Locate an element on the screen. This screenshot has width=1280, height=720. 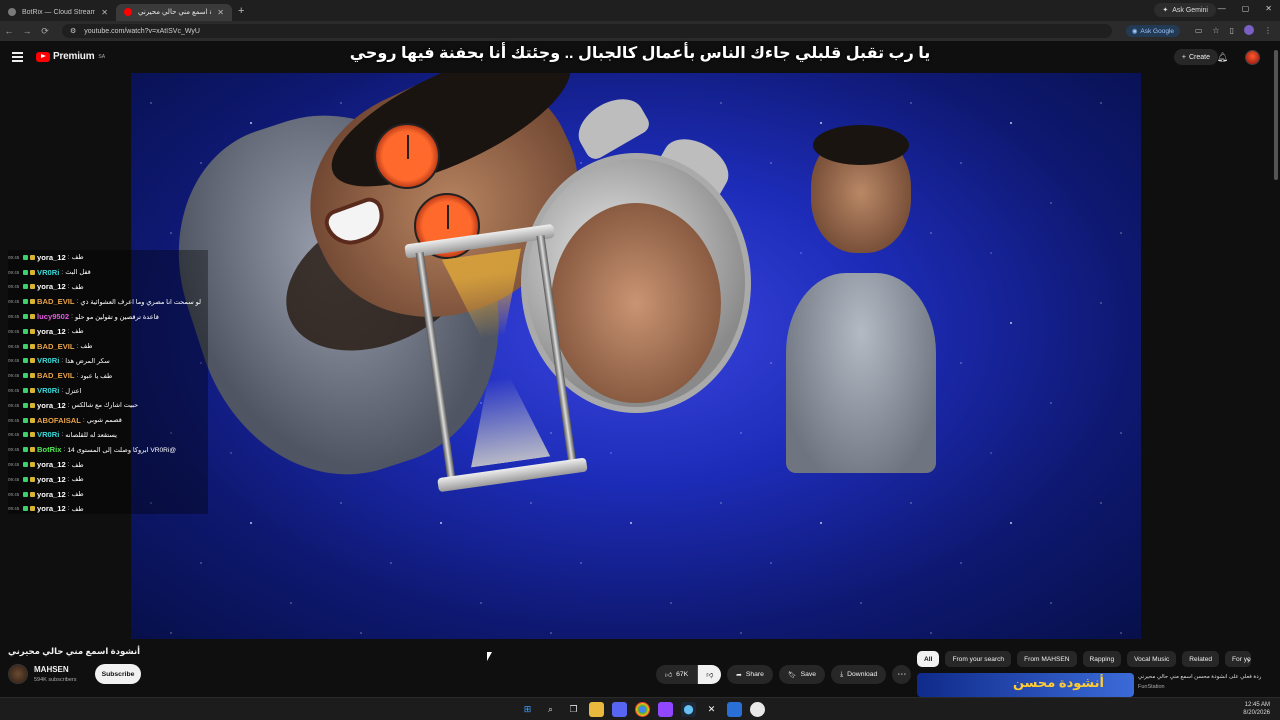
discord-icon is located at coordinates (619, 709).